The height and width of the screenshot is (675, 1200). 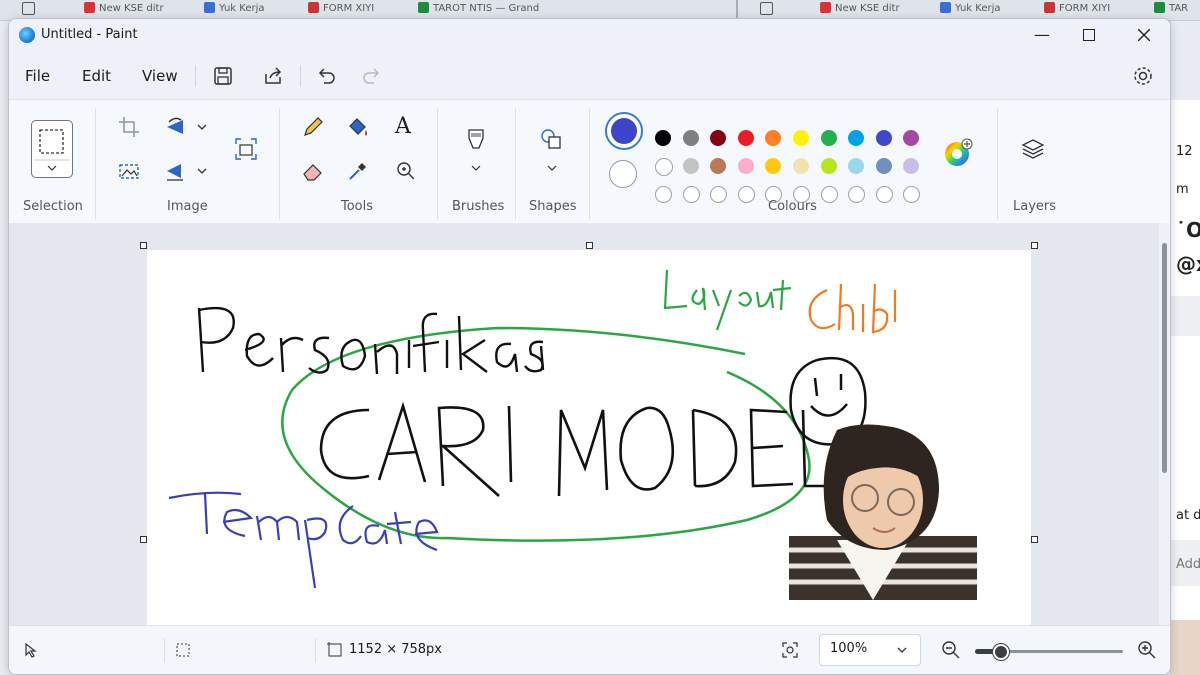 What do you see at coordinates (1185, 647) in the screenshot?
I see `peek-photo` at bounding box center [1185, 647].